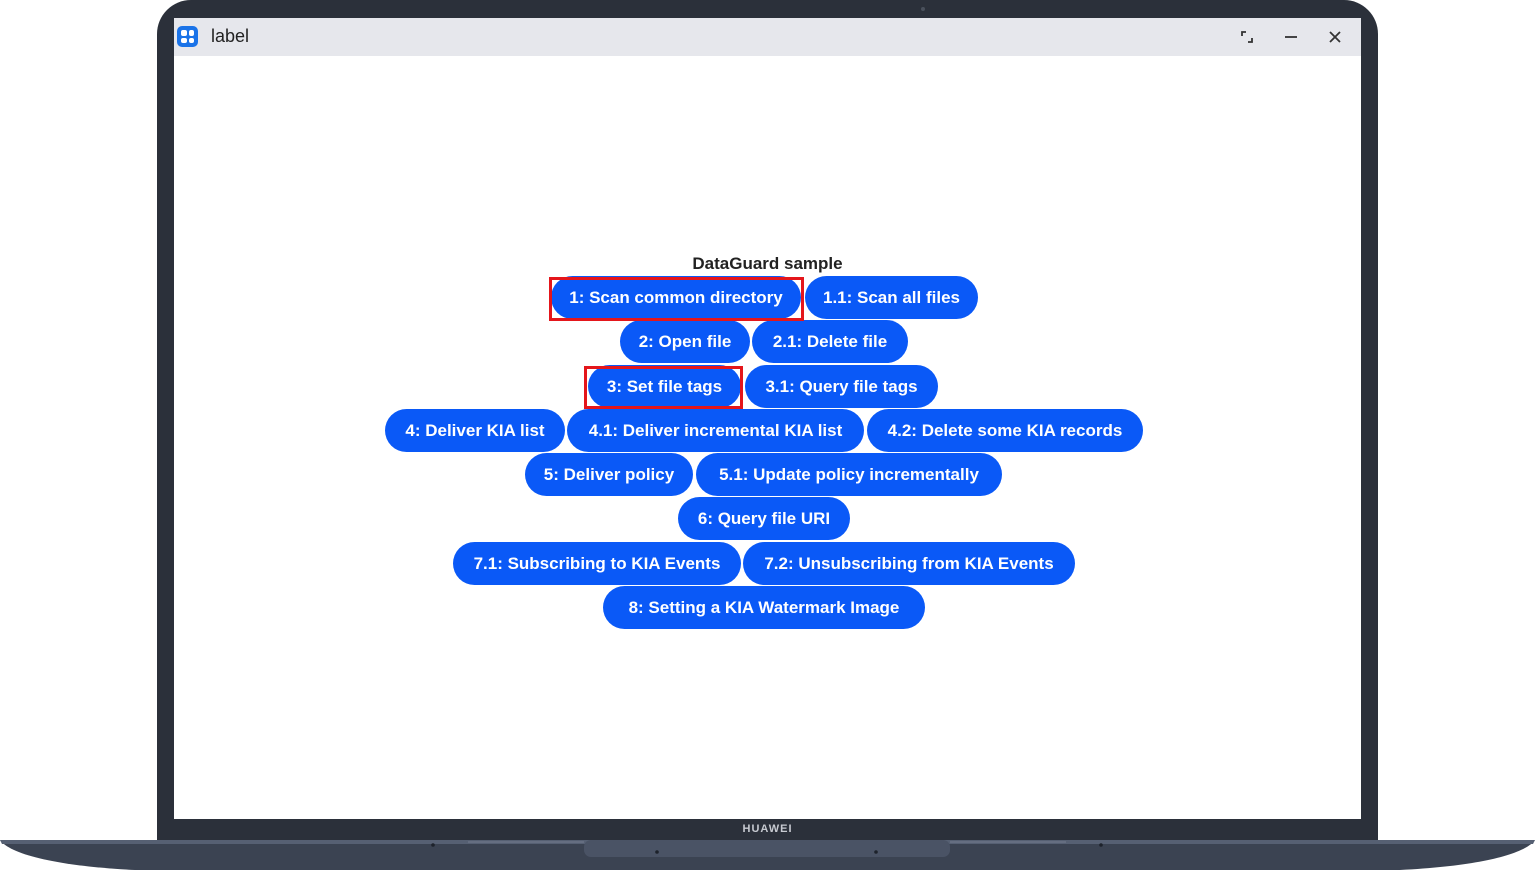 This screenshot has height=875, width=1535. What do you see at coordinates (475, 430) in the screenshot?
I see `deliver-kia-list-button: 4: Deliver KIA list` at bounding box center [475, 430].